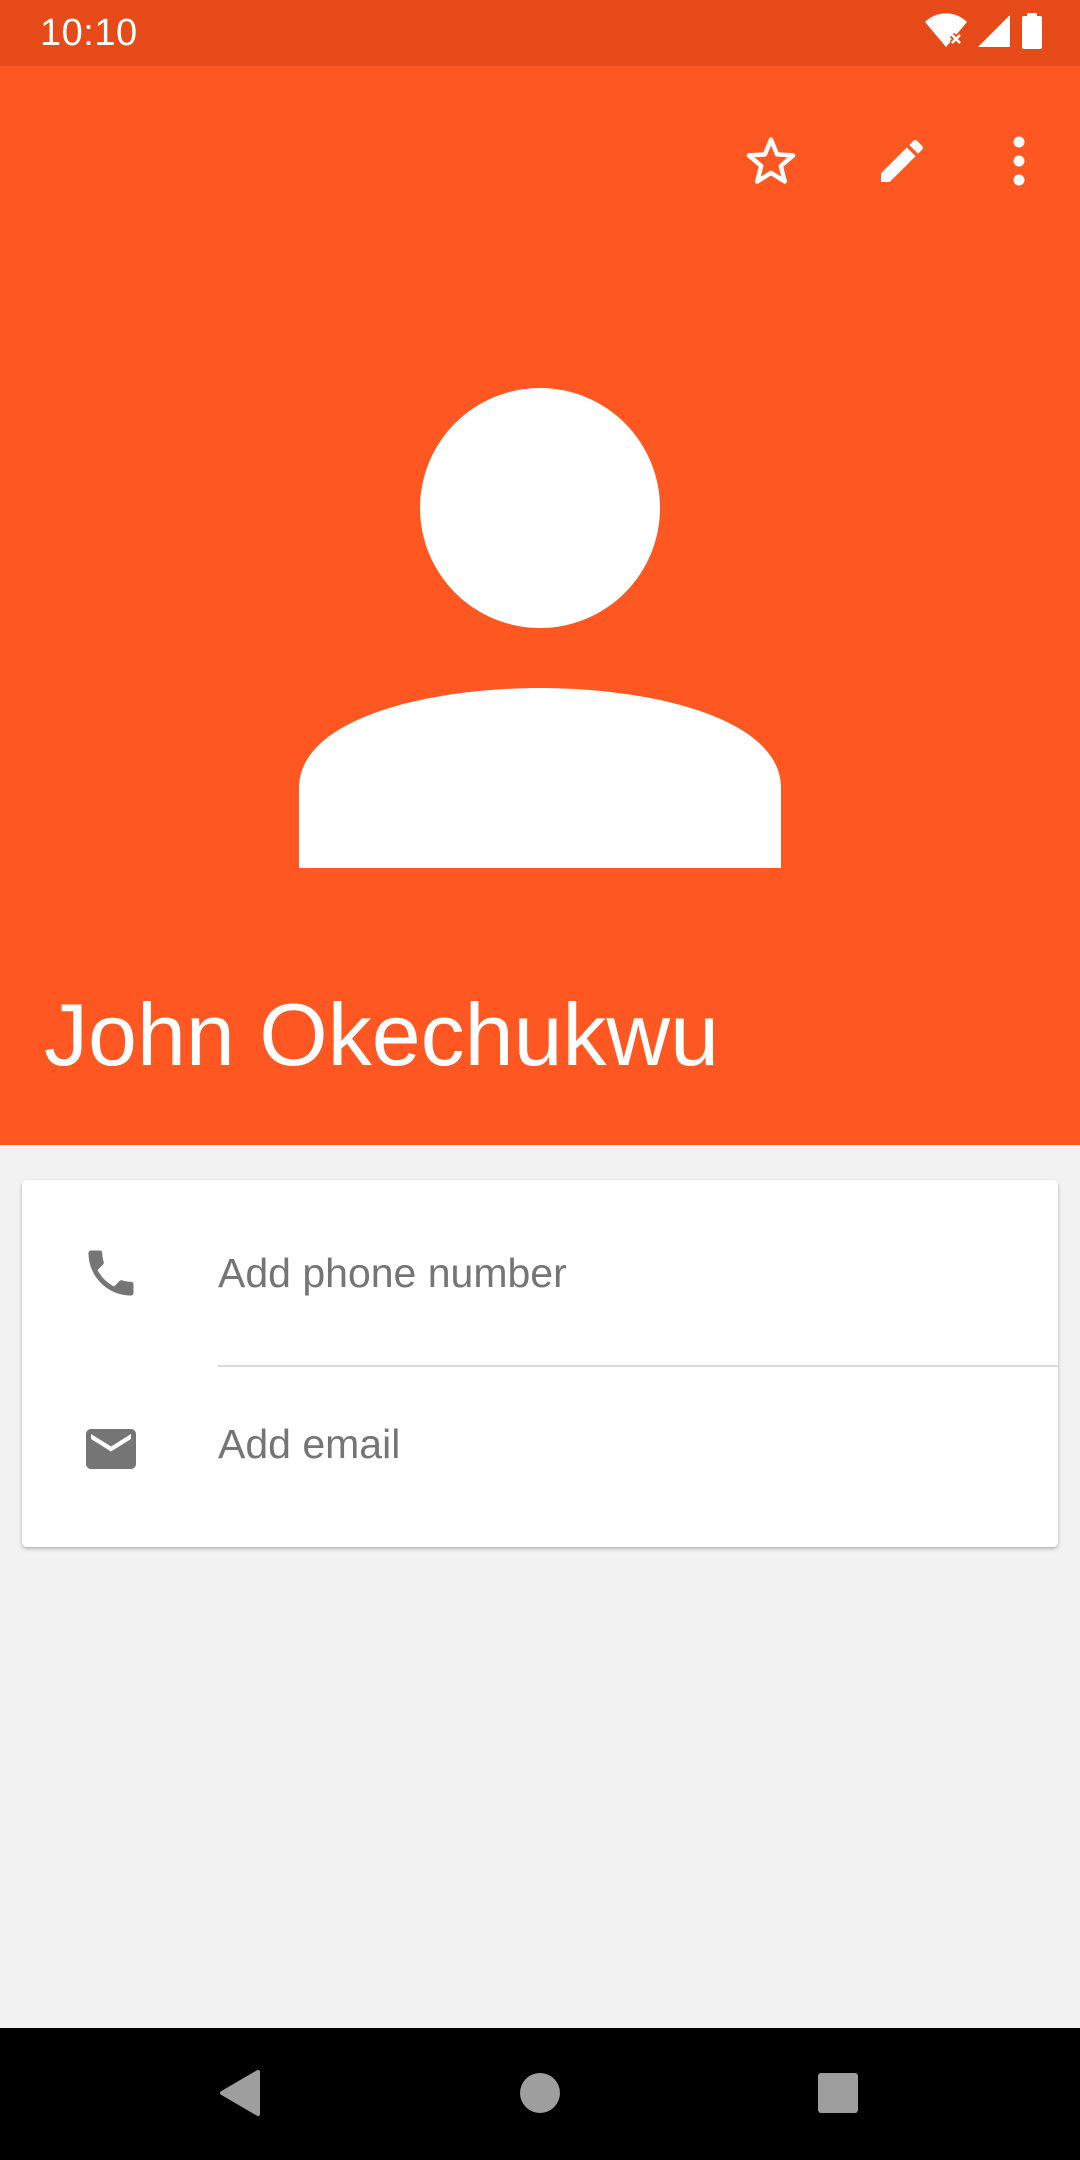 Image resolution: width=1080 pixels, height=2160 pixels. I want to click on add-phone-row: Add phone number, so click(540, 1273).